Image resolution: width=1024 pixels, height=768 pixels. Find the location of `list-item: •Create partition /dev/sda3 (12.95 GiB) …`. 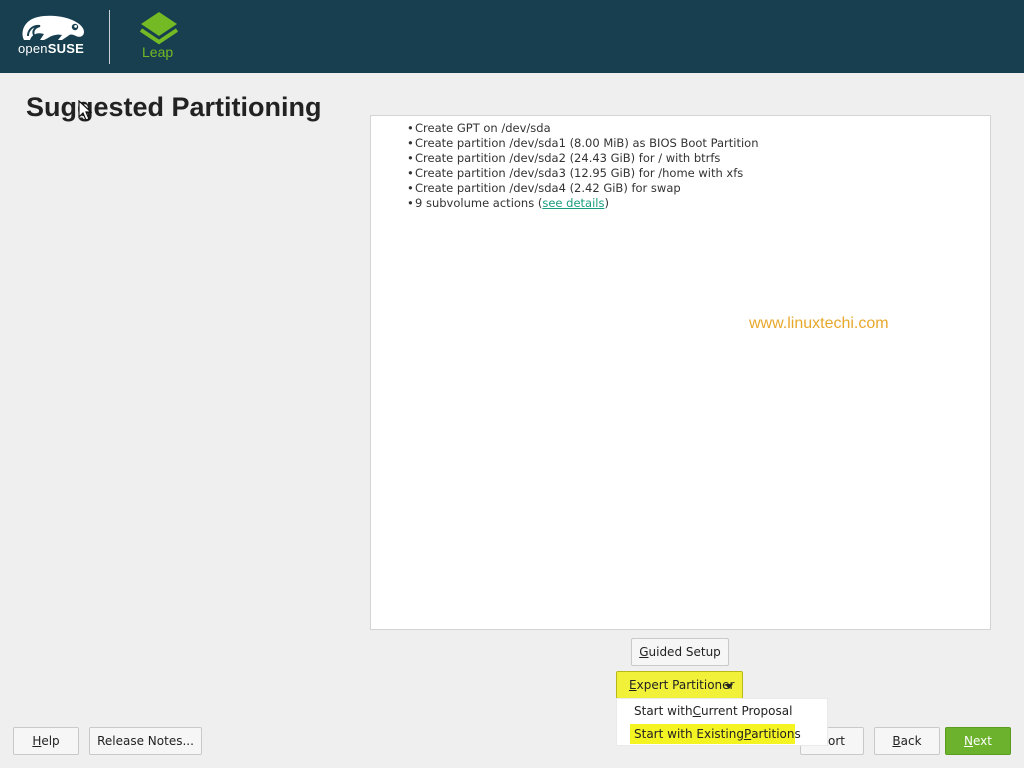

list-item: •Create partition /dev/sda3 (12.95 GiB) … is located at coordinates (575, 173).